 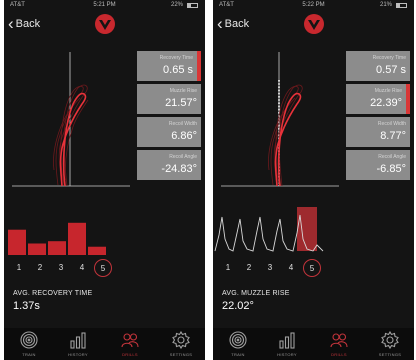 I want to click on metric-value: -24.83°, so click(x=179, y=169).